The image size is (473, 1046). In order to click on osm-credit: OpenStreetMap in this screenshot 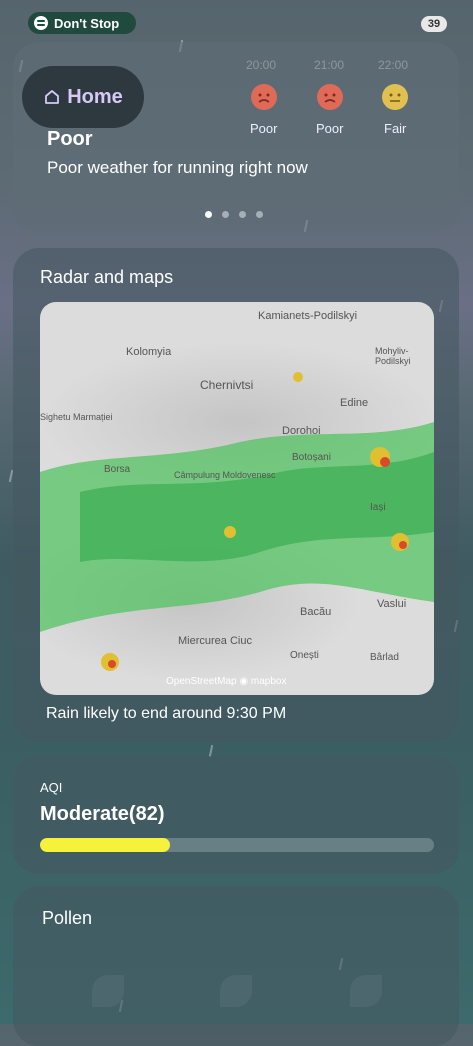, I will do `click(201, 681)`.